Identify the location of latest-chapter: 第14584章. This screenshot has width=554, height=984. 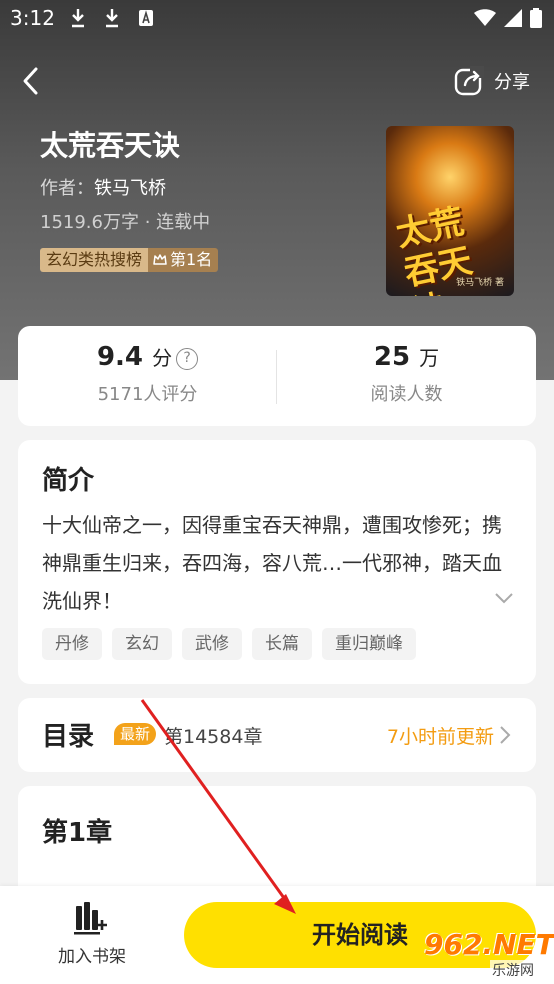
(213, 737).